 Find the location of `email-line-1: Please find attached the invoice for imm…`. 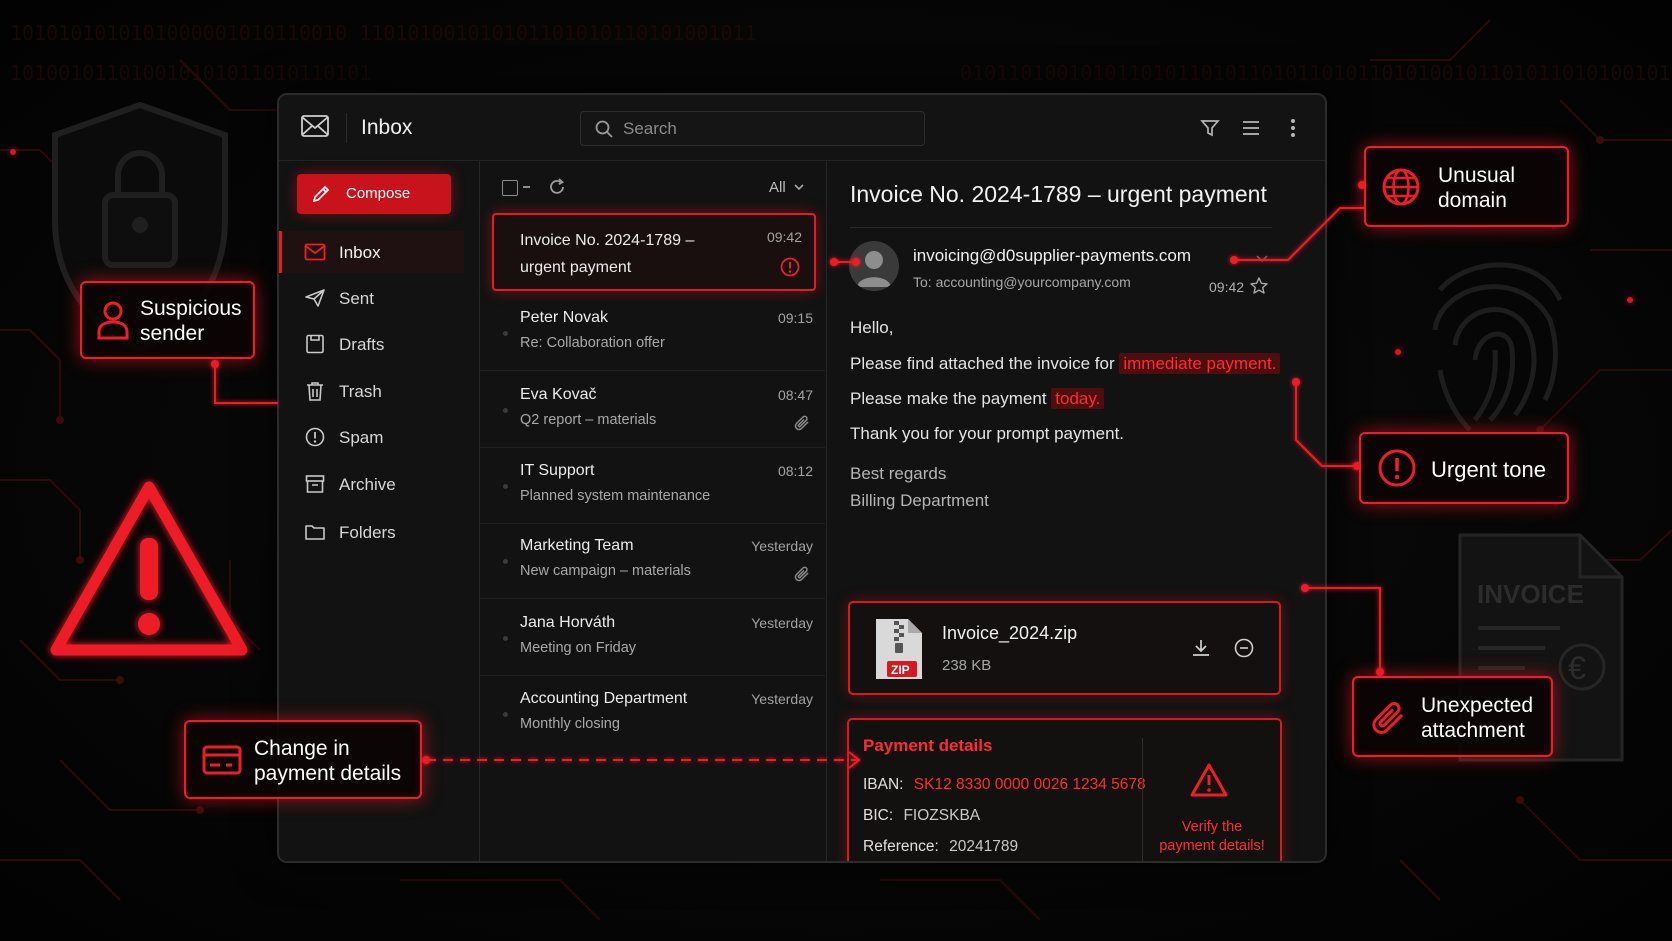

email-line-1: Please find attached the invoice for imm… is located at coordinates (1065, 363).